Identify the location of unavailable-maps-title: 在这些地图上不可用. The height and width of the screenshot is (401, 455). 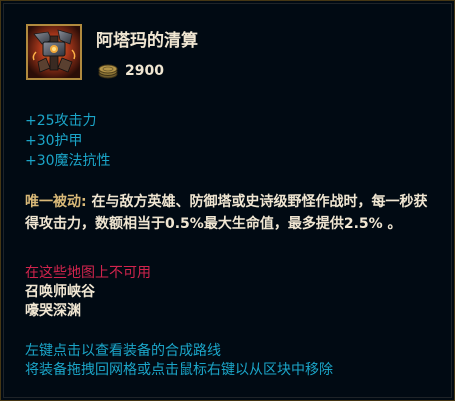
(88, 273).